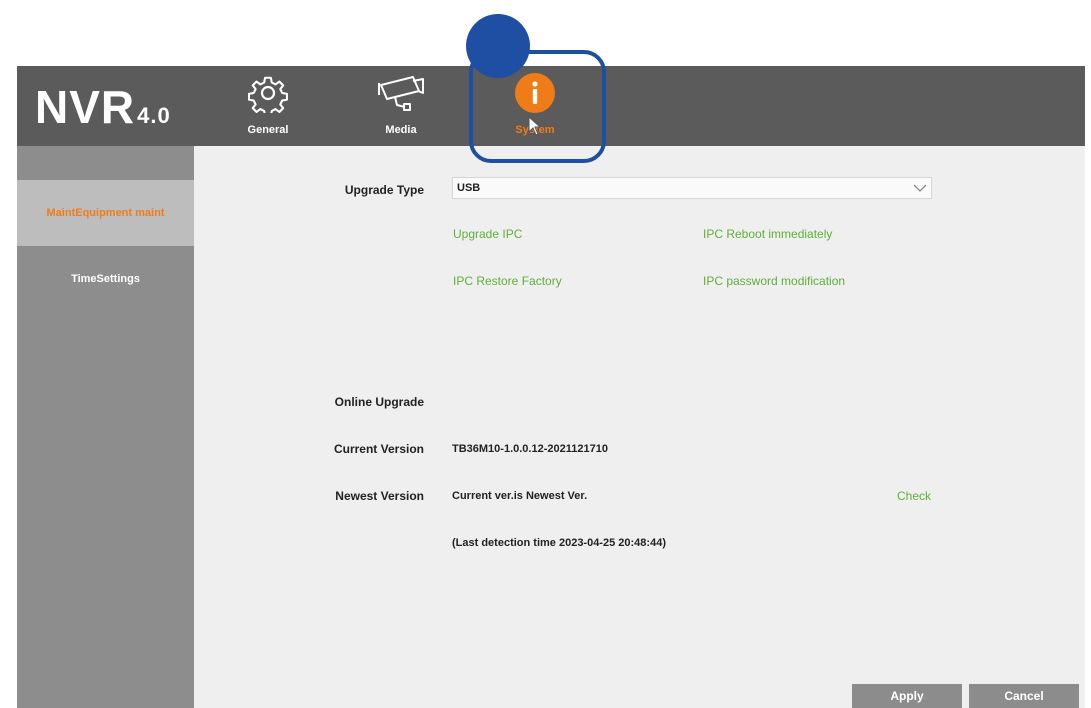  I want to click on nav-general: General, so click(268, 106).